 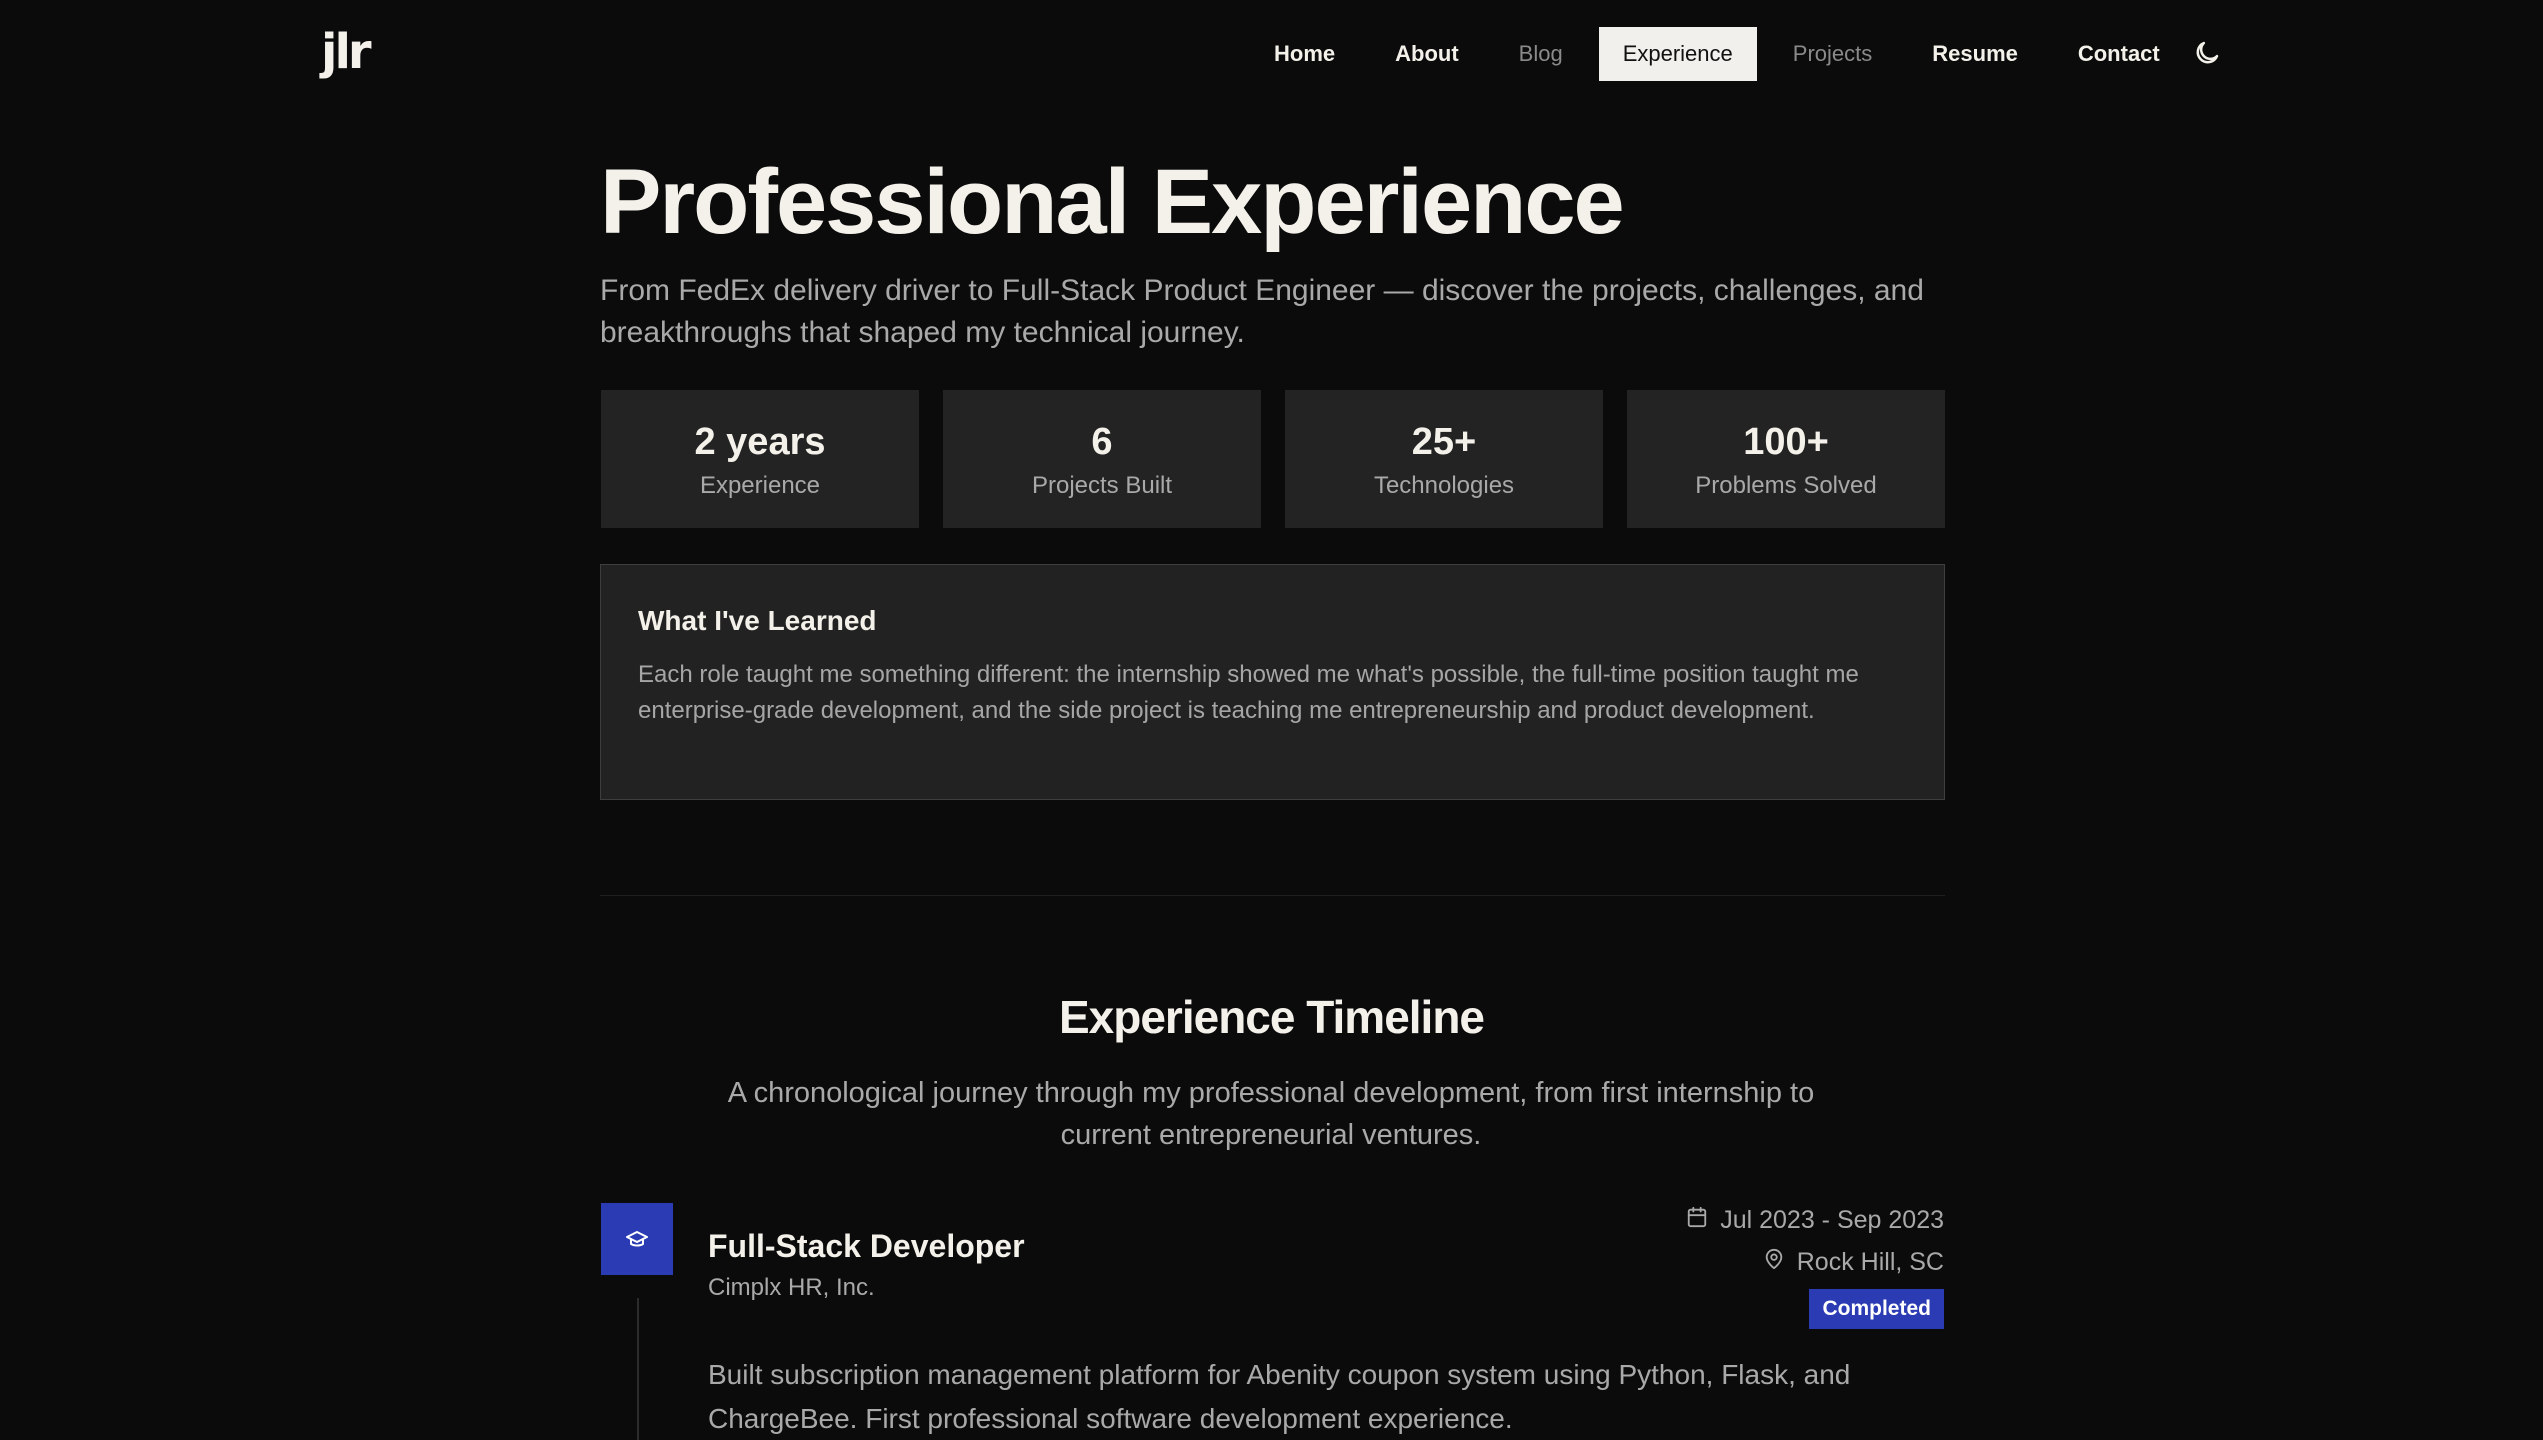 I want to click on nav-link-contact: Contact, so click(x=2119, y=54).